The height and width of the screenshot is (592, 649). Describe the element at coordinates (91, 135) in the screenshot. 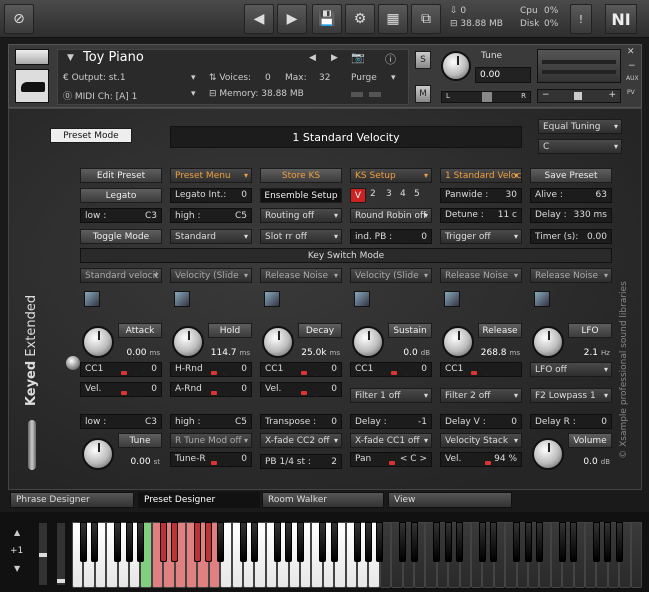

I see `preset-mode-button: Preset Mode` at that location.